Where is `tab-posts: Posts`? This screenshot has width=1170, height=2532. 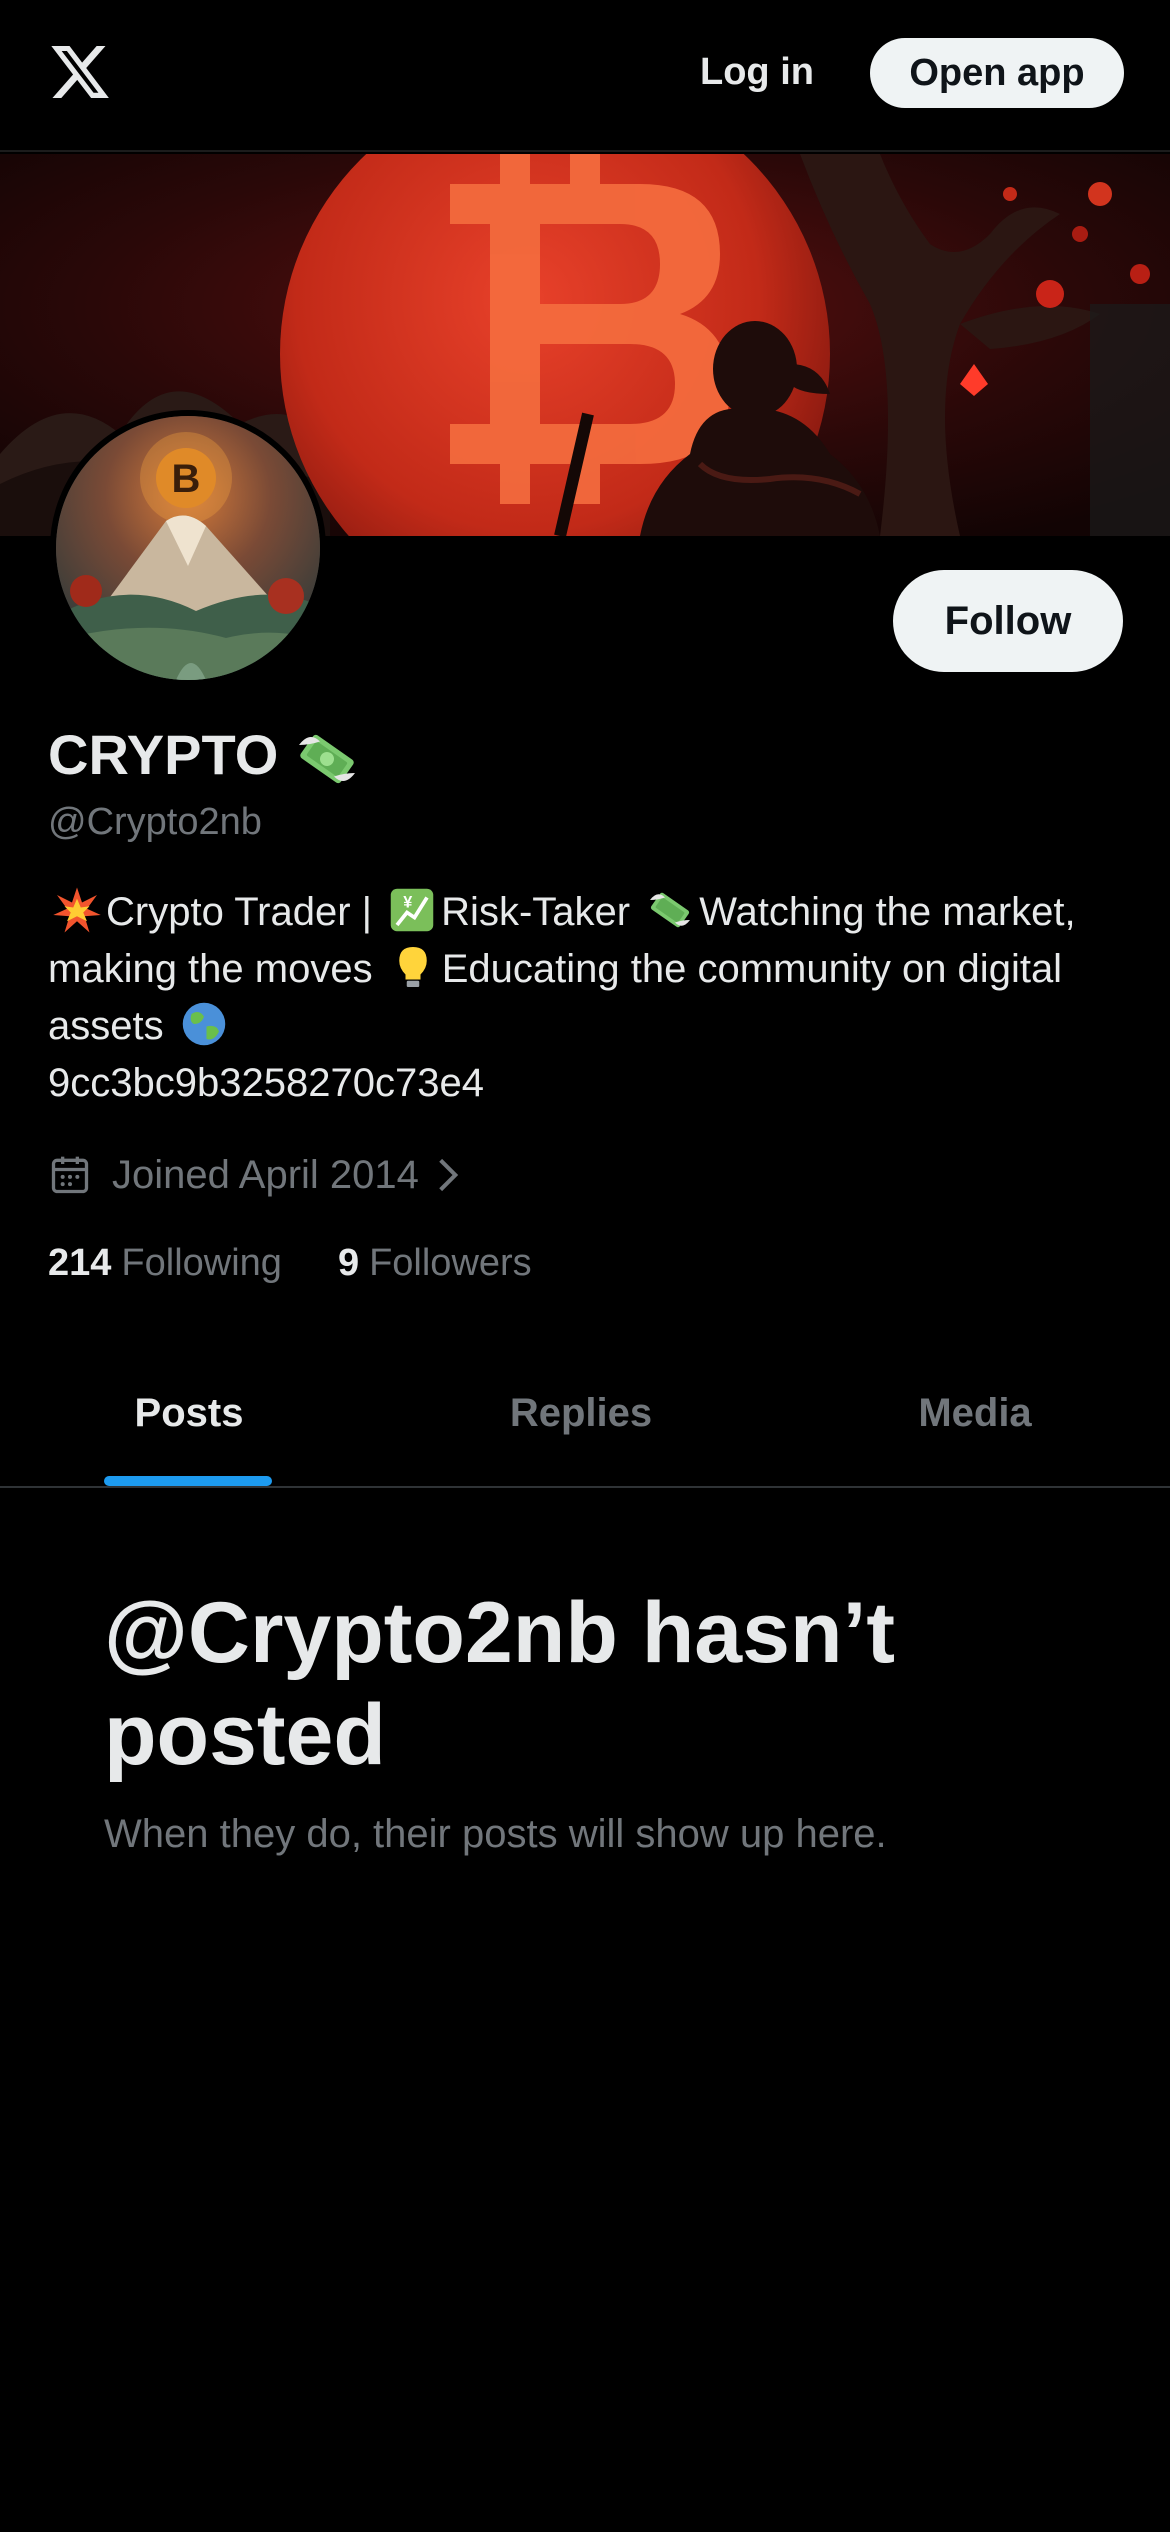
tab-posts: Posts is located at coordinates (189, 1413).